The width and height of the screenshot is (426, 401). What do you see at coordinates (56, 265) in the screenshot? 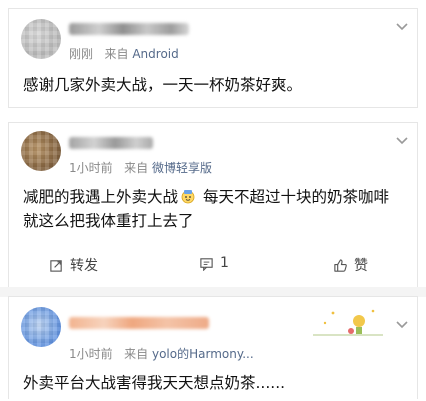
I see `repost-icon` at bounding box center [56, 265].